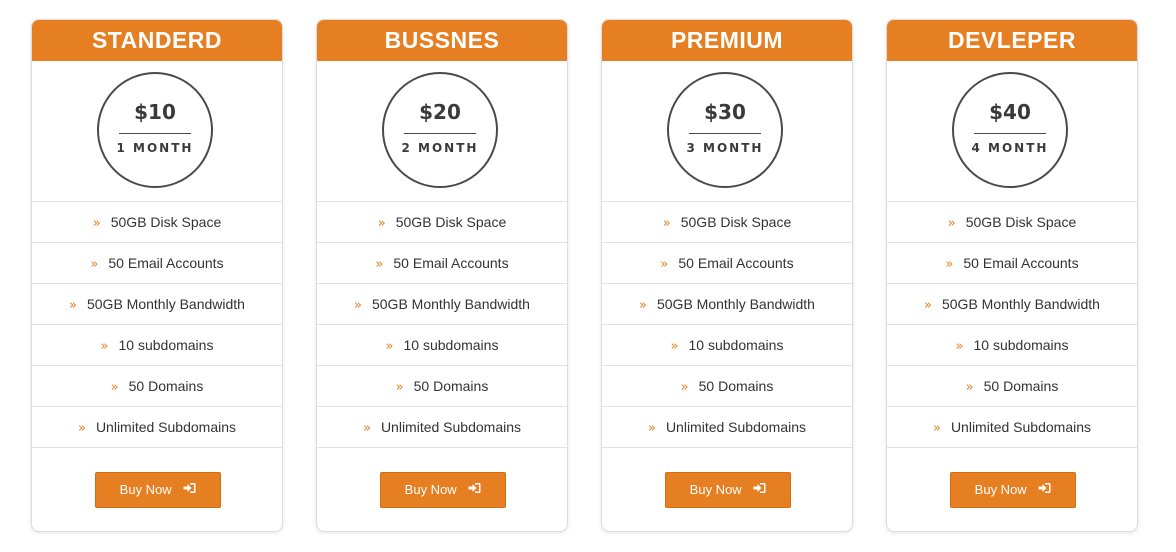 The height and width of the screenshot is (552, 1176). What do you see at coordinates (727, 40) in the screenshot?
I see `plan-name: PREMIUM` at bounding box center [727, 40].